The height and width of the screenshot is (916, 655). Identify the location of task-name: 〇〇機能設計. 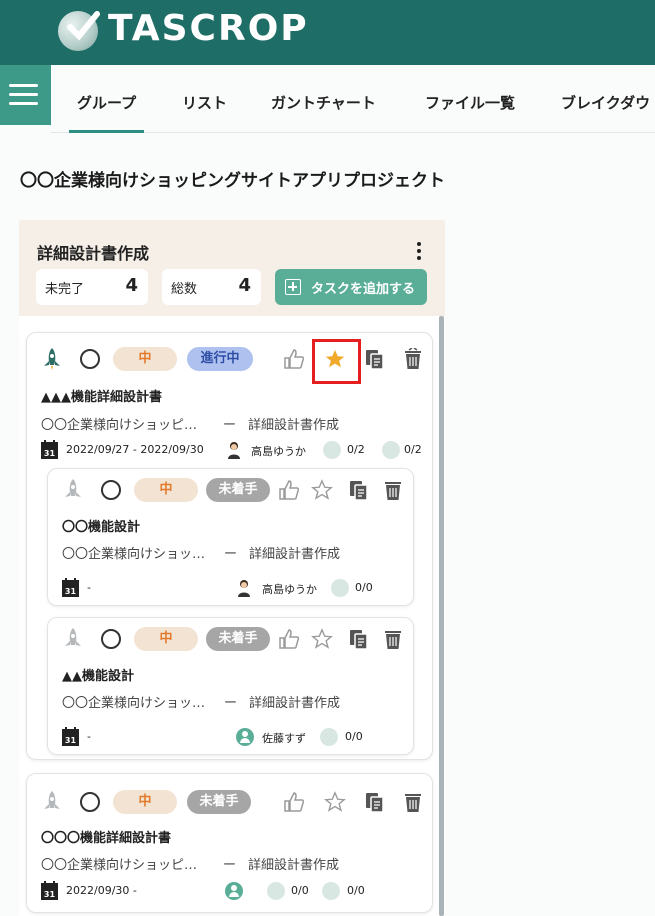
(101, 525).